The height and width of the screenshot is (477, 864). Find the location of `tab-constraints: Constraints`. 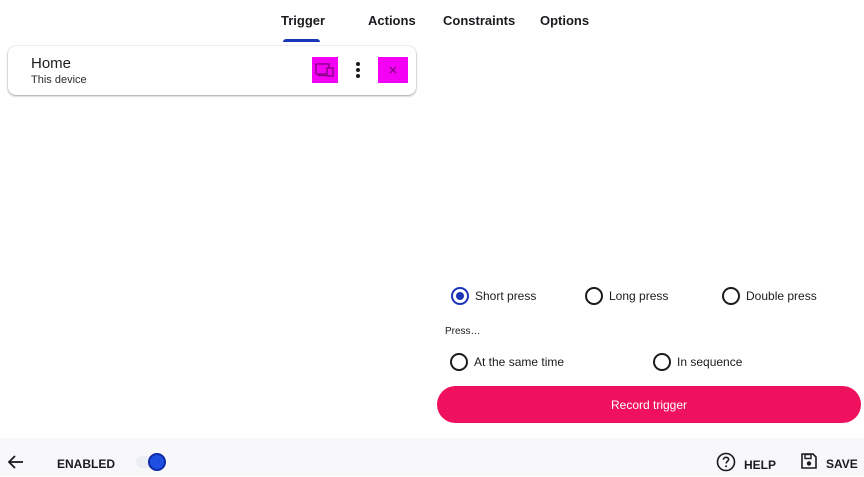

tab-constraints: Constraints is located at coordinates (479, 20).